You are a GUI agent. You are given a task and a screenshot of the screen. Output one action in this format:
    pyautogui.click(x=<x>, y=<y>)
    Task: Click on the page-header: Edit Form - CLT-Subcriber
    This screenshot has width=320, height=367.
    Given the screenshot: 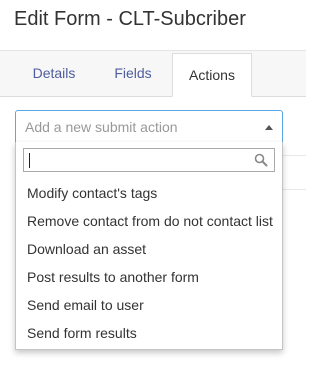 What is the action you would take?
    pyautogui.click(x=153, y=25)
    